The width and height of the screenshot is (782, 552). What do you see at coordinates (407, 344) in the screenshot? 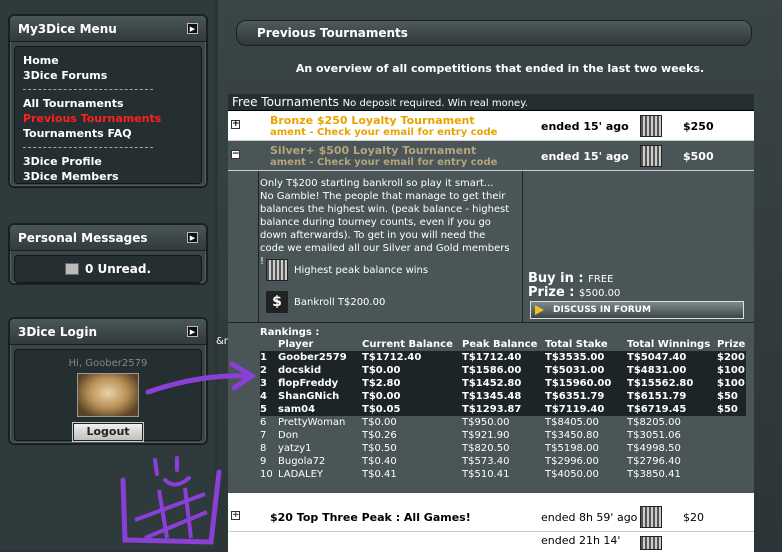
I see `col-current-balance: Current Balance` at bounding box center [407, 344].